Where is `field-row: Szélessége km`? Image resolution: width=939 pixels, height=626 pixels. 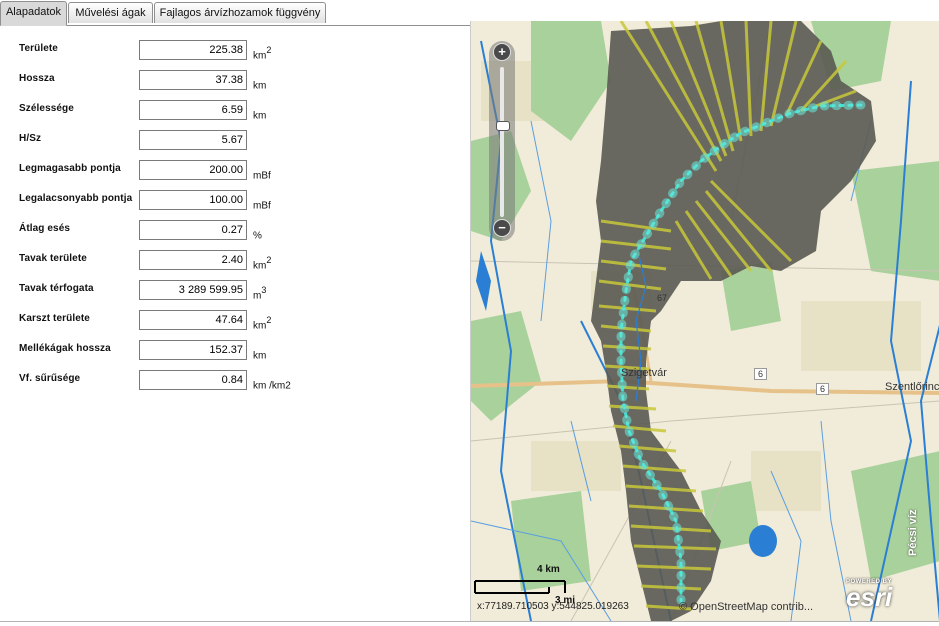 field-row: Szélessége km is located at coordinates (232, 110).